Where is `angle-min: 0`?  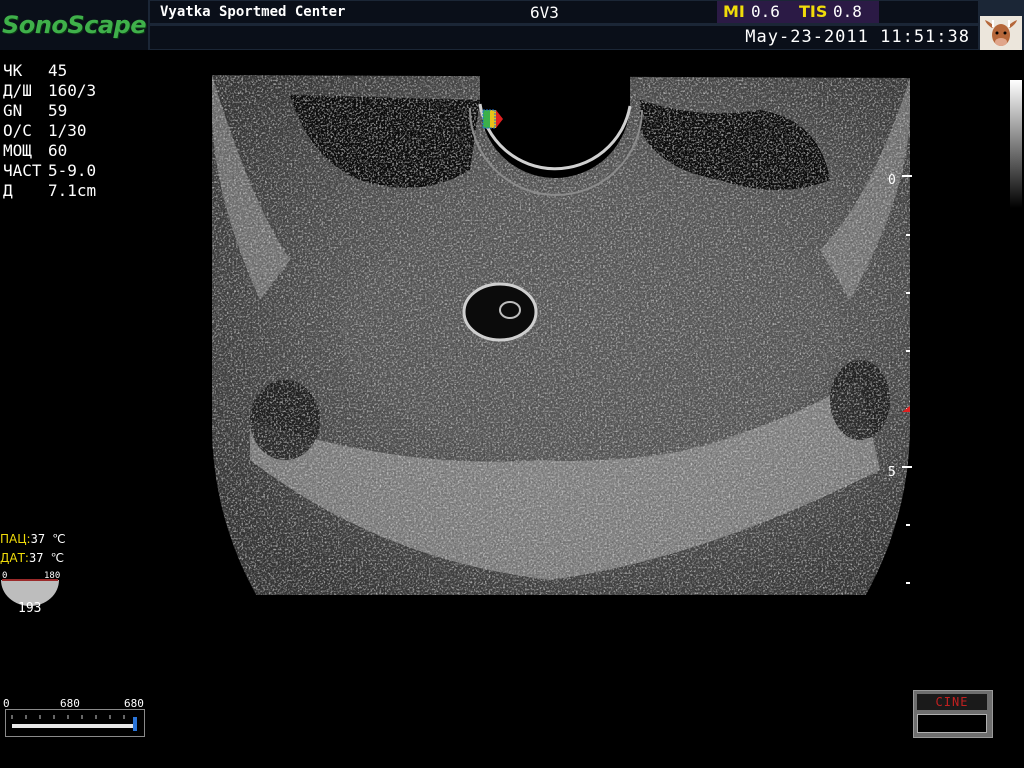
angle-min: 0 is located at coordinates (5, 576).